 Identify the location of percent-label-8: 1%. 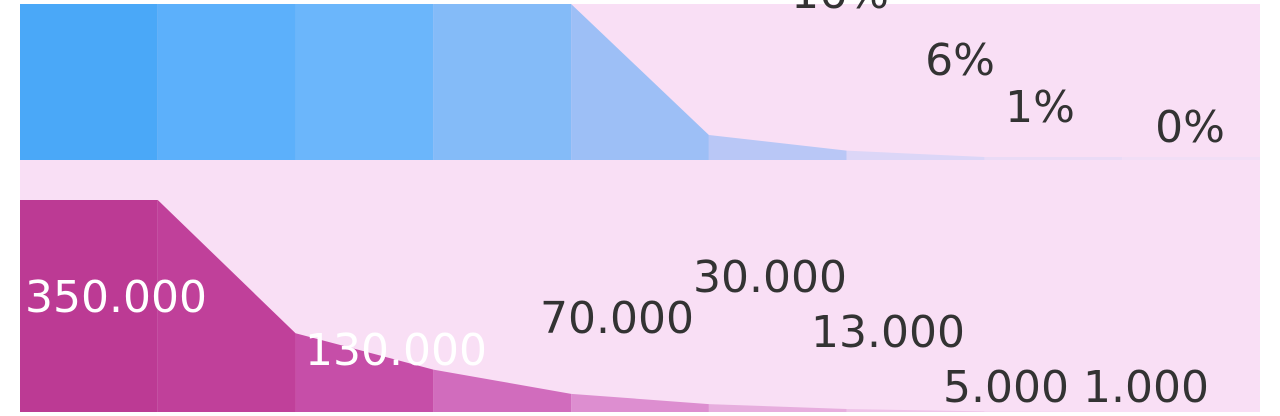
(1040, 107).